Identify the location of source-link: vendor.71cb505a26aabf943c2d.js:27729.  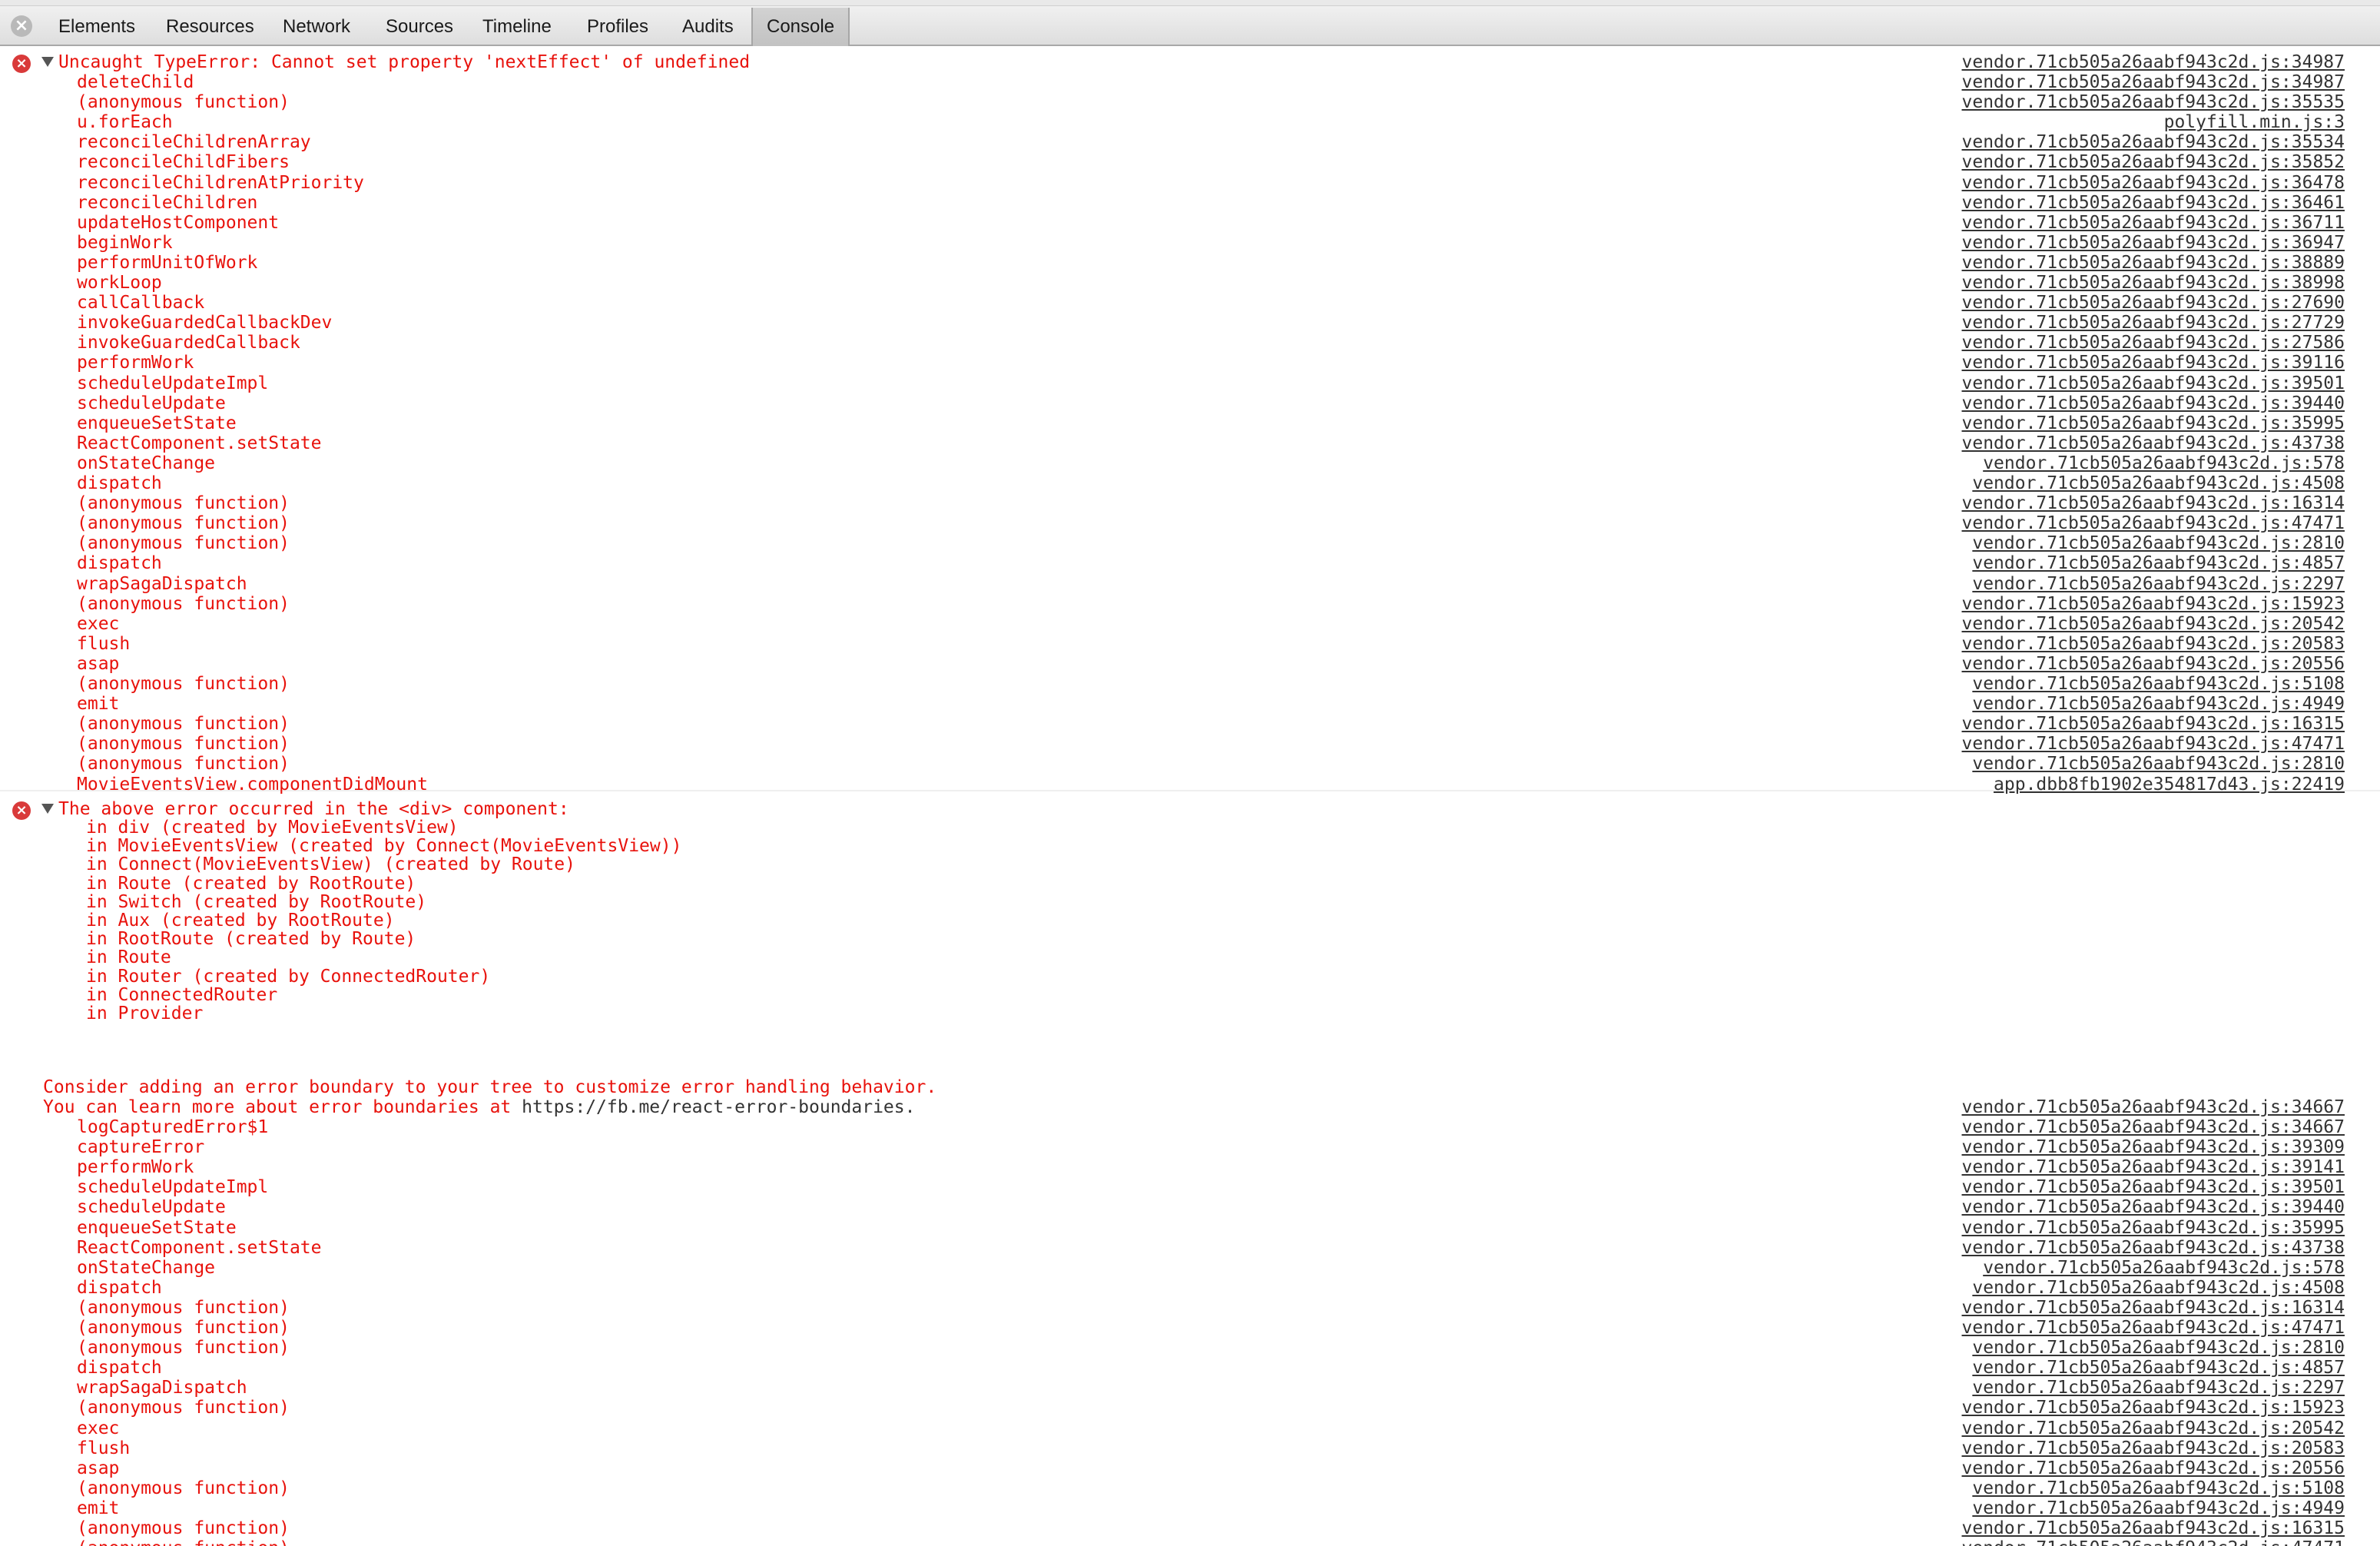
(2153, 323).